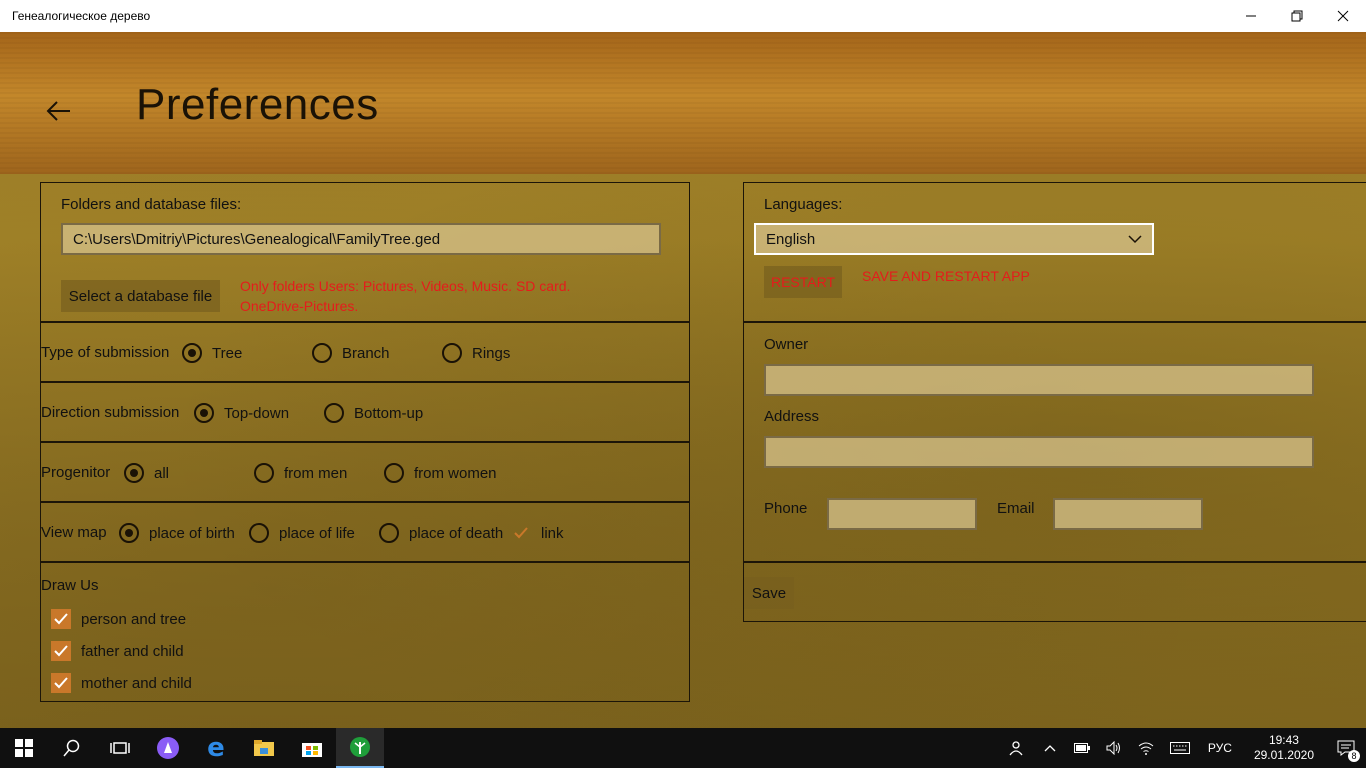  What do you see at coordinates (1016, 748) in the screenshot?
I see `people-icon` at bounding box center [1016, 748].